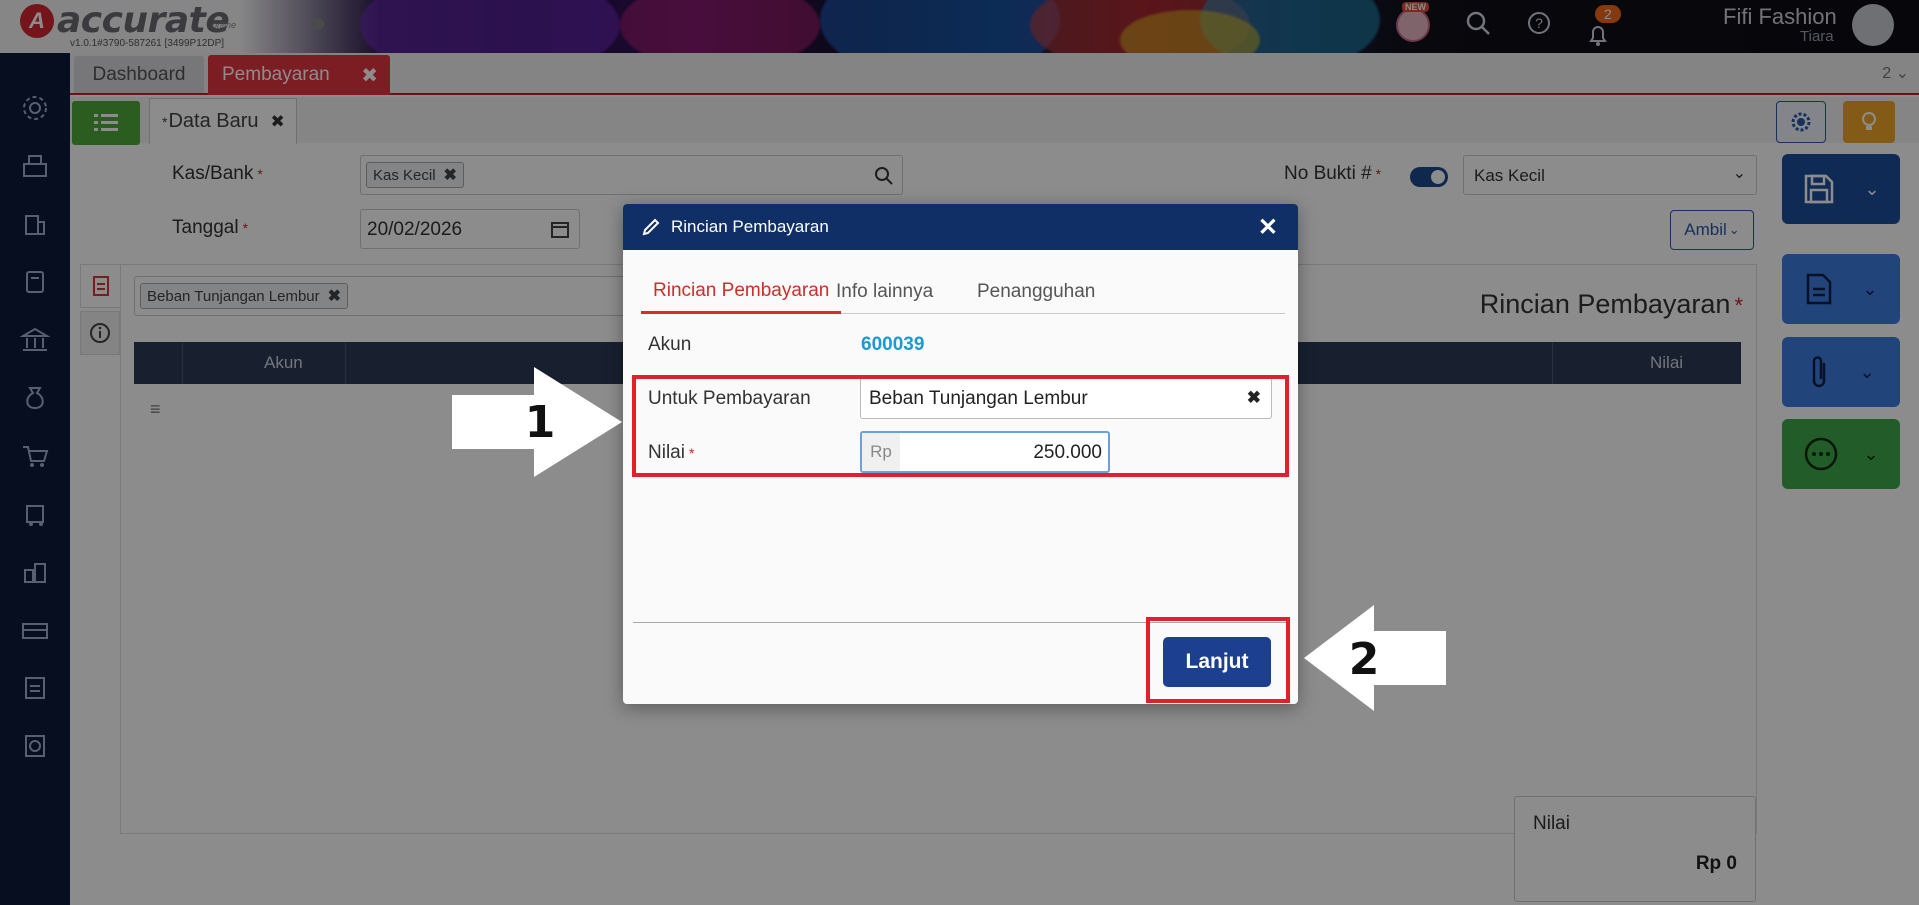  I want to click on step-1-number: 1, so click(540, 422).